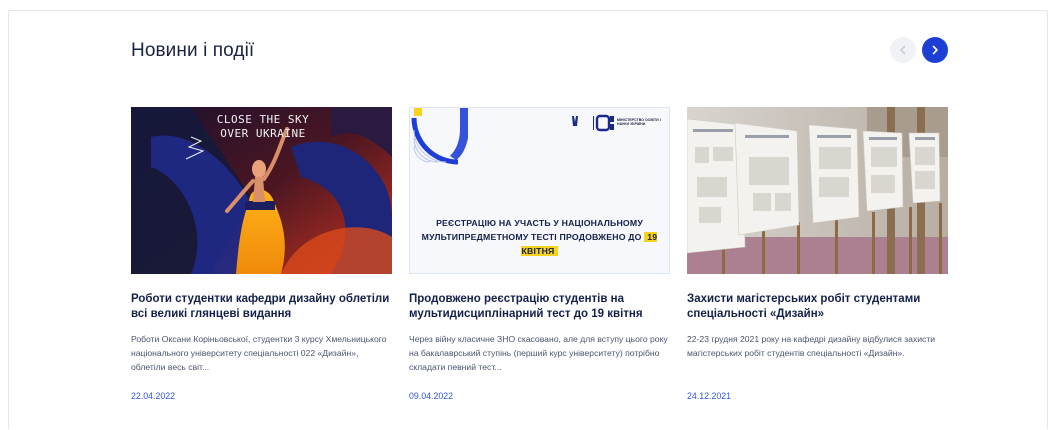 This screenshot has width=1058, height=430. I want to click on news-card-date: 24.12.2021, so click(709, 396).